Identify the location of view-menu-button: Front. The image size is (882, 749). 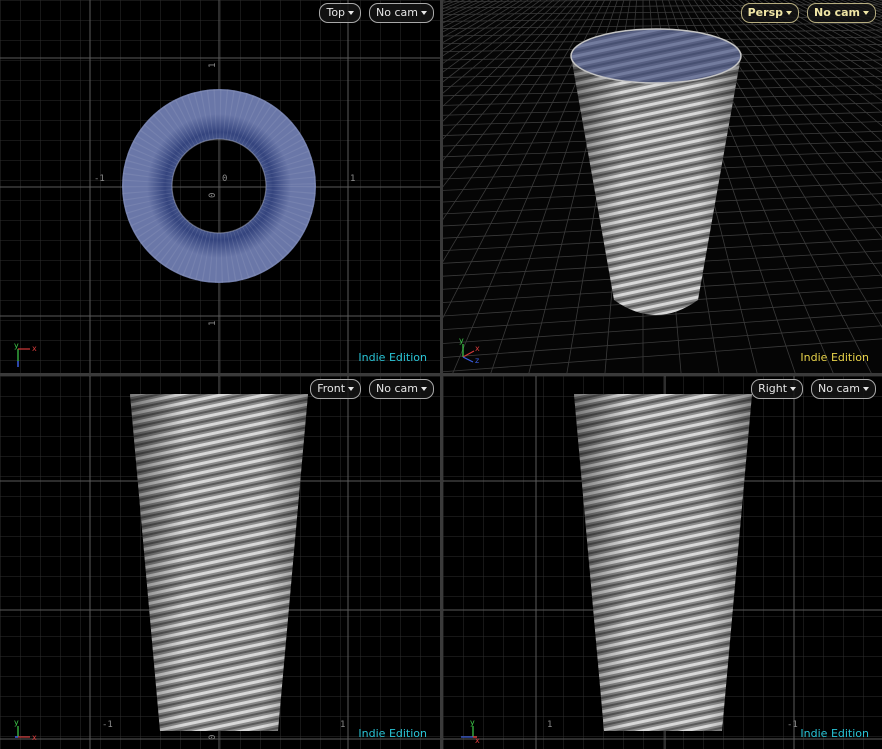
(336, 389).